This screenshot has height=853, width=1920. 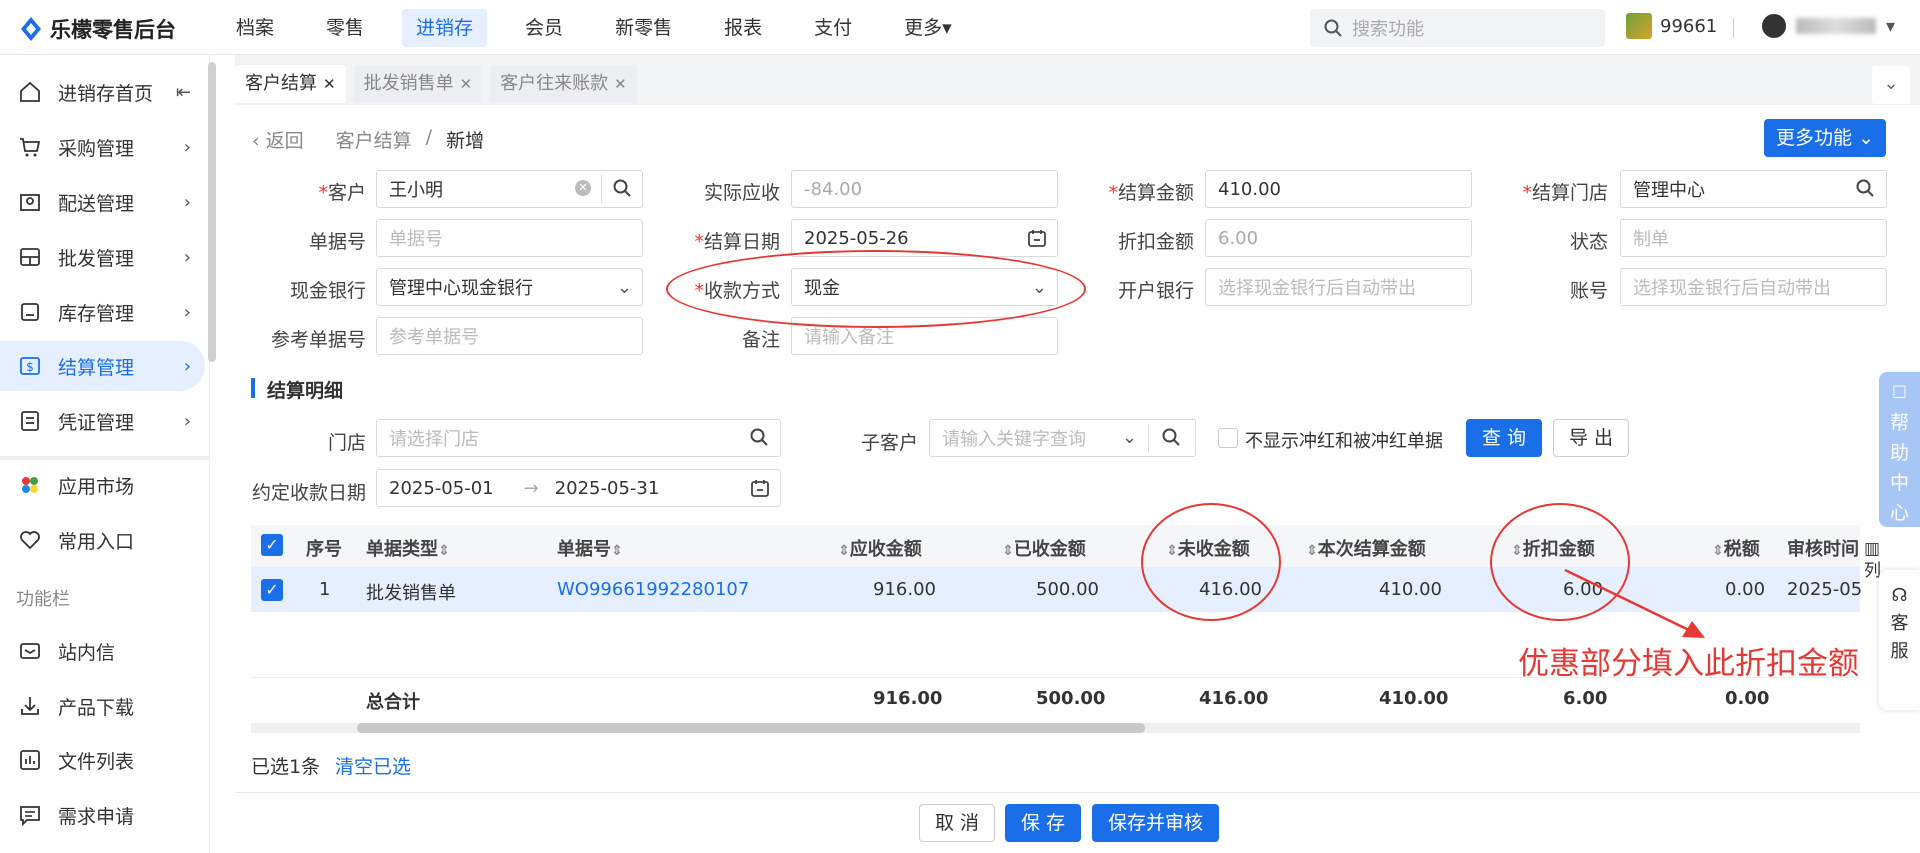 I want to click on status-placeholder: 制单, so click(x=1651, y=239).